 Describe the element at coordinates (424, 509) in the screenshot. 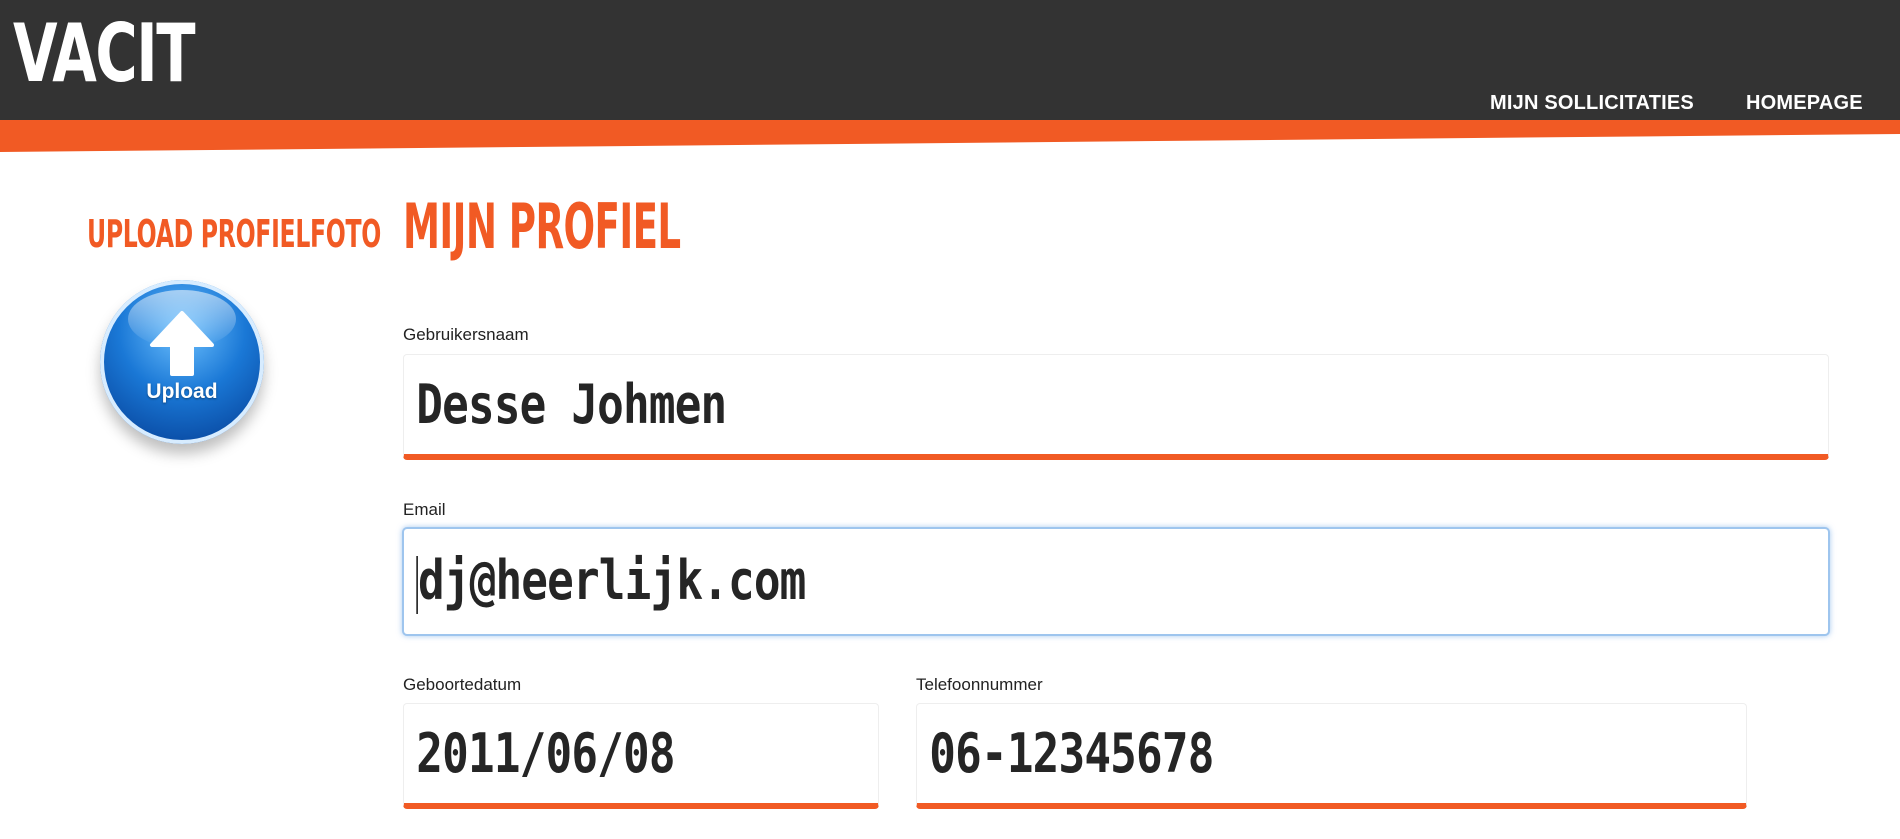

I see `email-label: Email` at that location.